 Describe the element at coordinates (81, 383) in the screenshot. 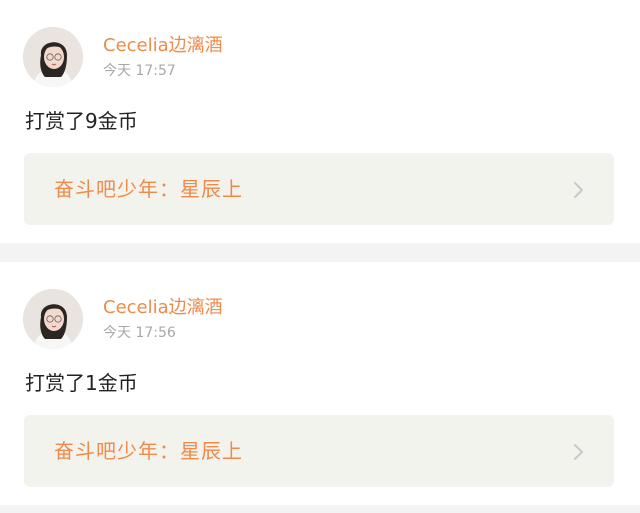

I see `message-text: 打赏了1金币` at that location.